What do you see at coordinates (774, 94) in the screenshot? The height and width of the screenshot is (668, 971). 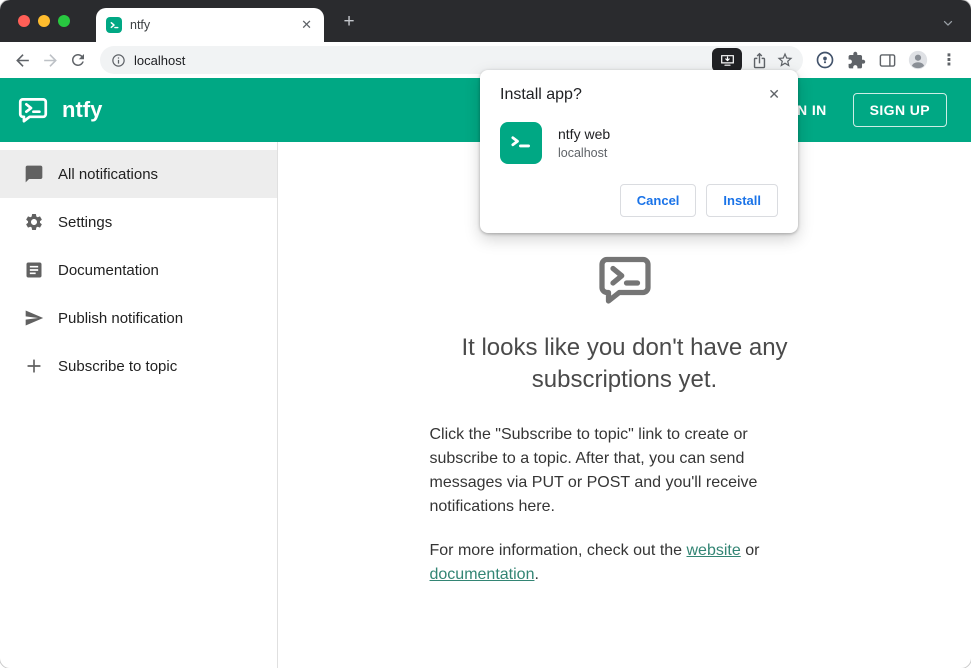 I see `dialog-close-icon: ✕` at bounding box center [774, 94].